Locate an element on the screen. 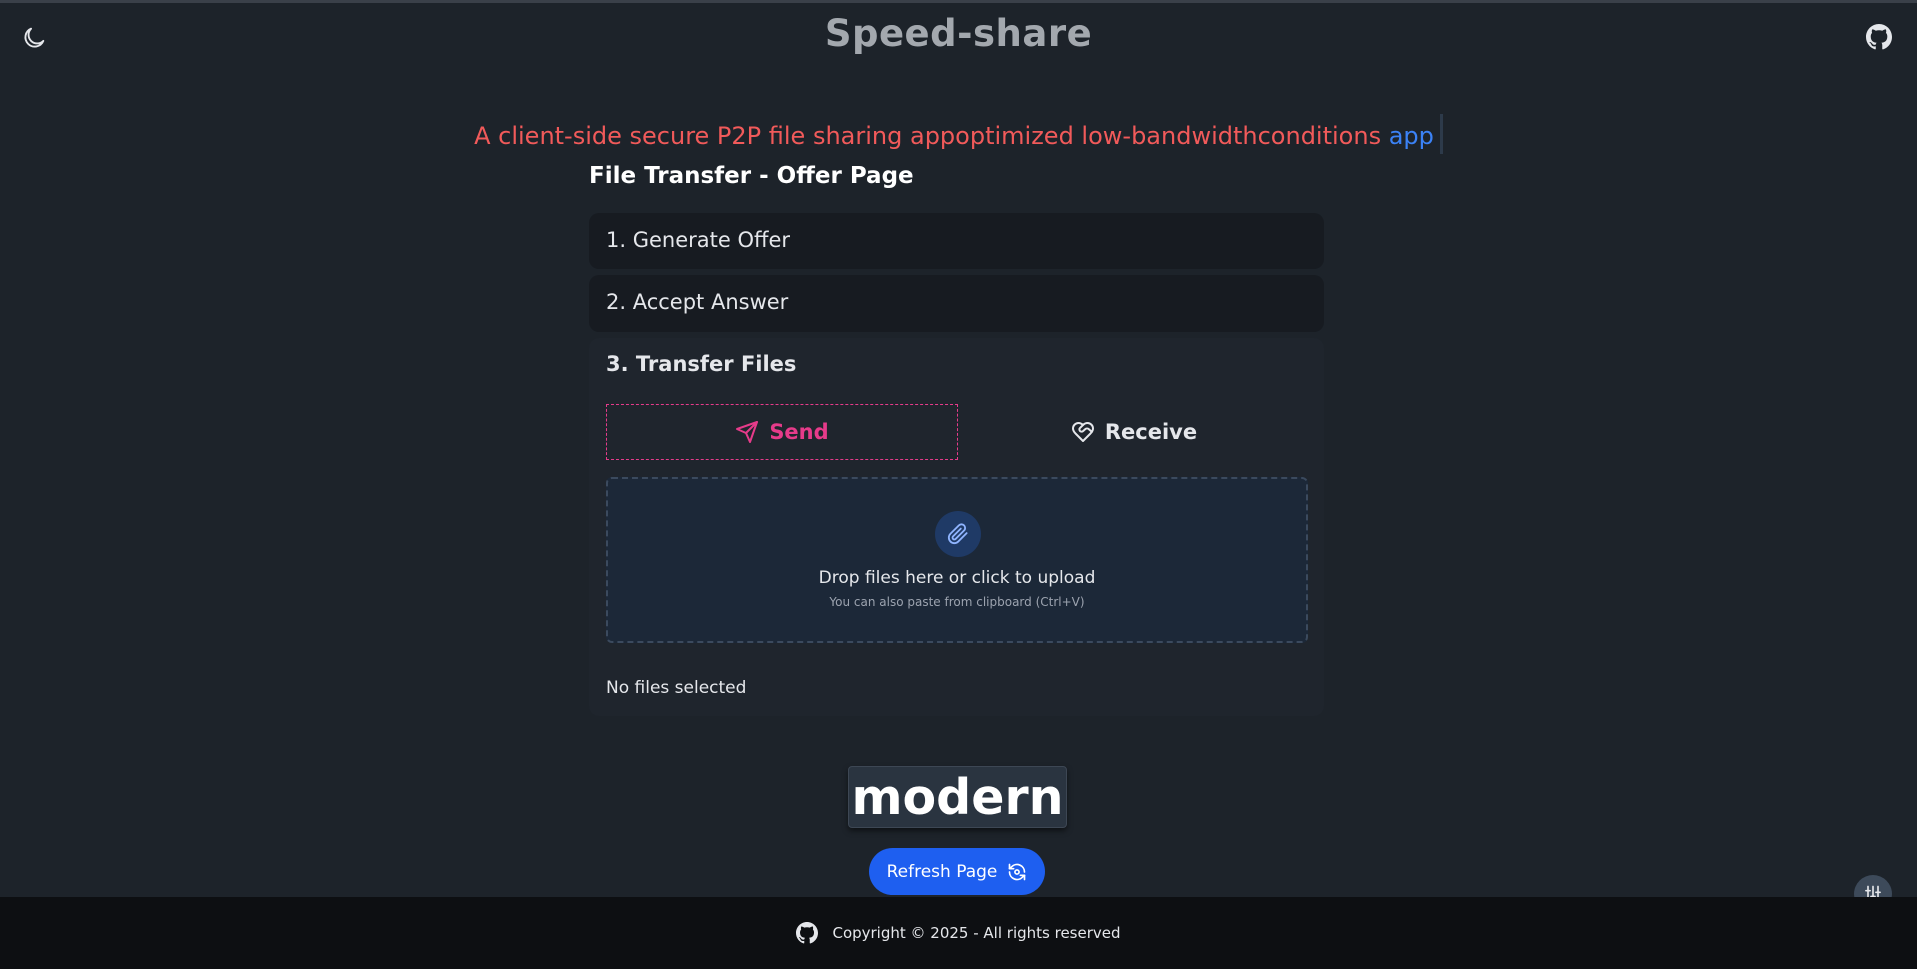 The height and width of the screenshot is (969, 1917). page-title: File Transfer - Offer Page is located at coordinates (751, 176).